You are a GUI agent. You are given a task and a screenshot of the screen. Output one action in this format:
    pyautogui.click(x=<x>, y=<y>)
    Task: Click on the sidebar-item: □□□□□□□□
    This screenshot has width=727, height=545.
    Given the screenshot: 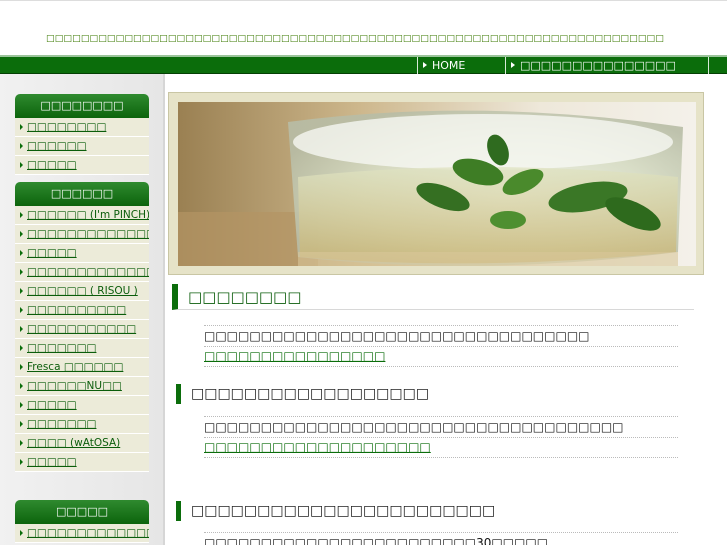 What is the action you would take?
    pyautogui.click(x=82, y=127)
    